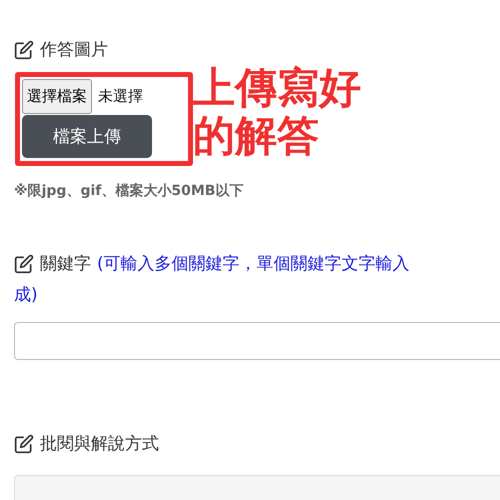  What do you see at coordinates (129, 191) in the screenshot?
I see `file-note: ※限jpg、gif、檔案大小50MB以下` at bounding box center [129, 191].